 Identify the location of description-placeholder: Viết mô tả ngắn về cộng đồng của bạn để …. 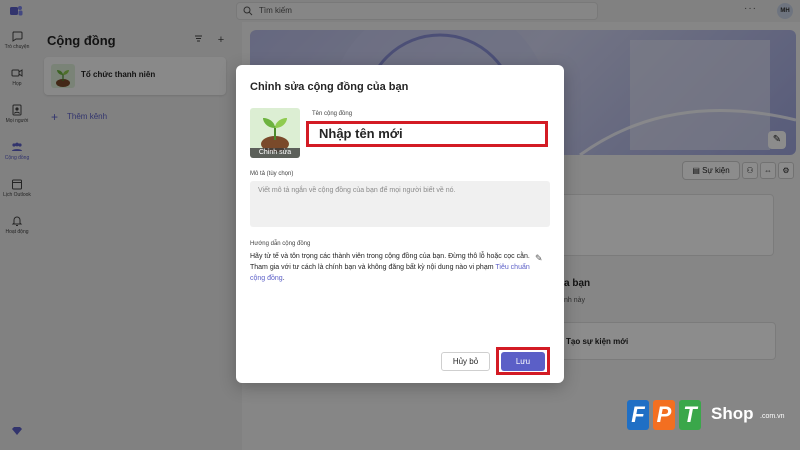
(357, 190).